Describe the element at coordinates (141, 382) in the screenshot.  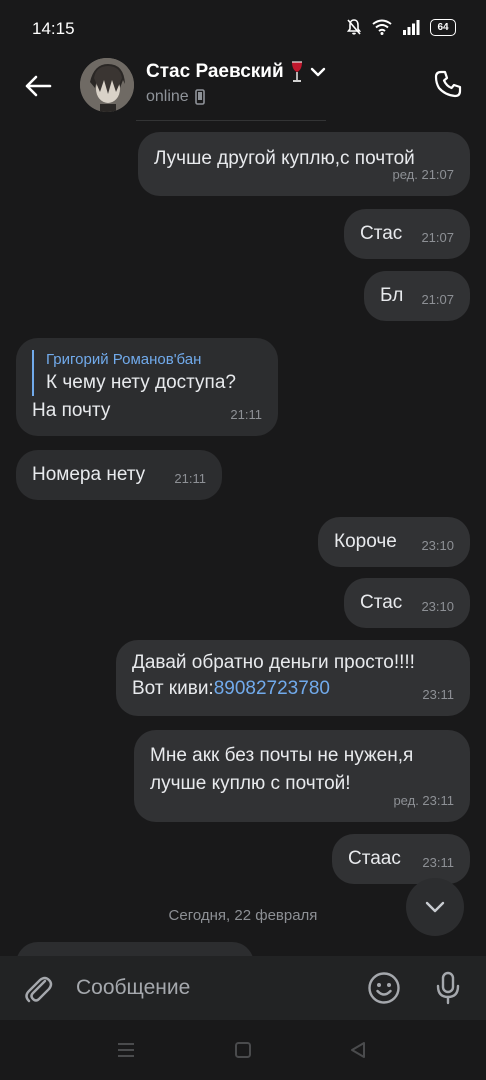
I see `reply-text: К чему нету доступа?` at that location.